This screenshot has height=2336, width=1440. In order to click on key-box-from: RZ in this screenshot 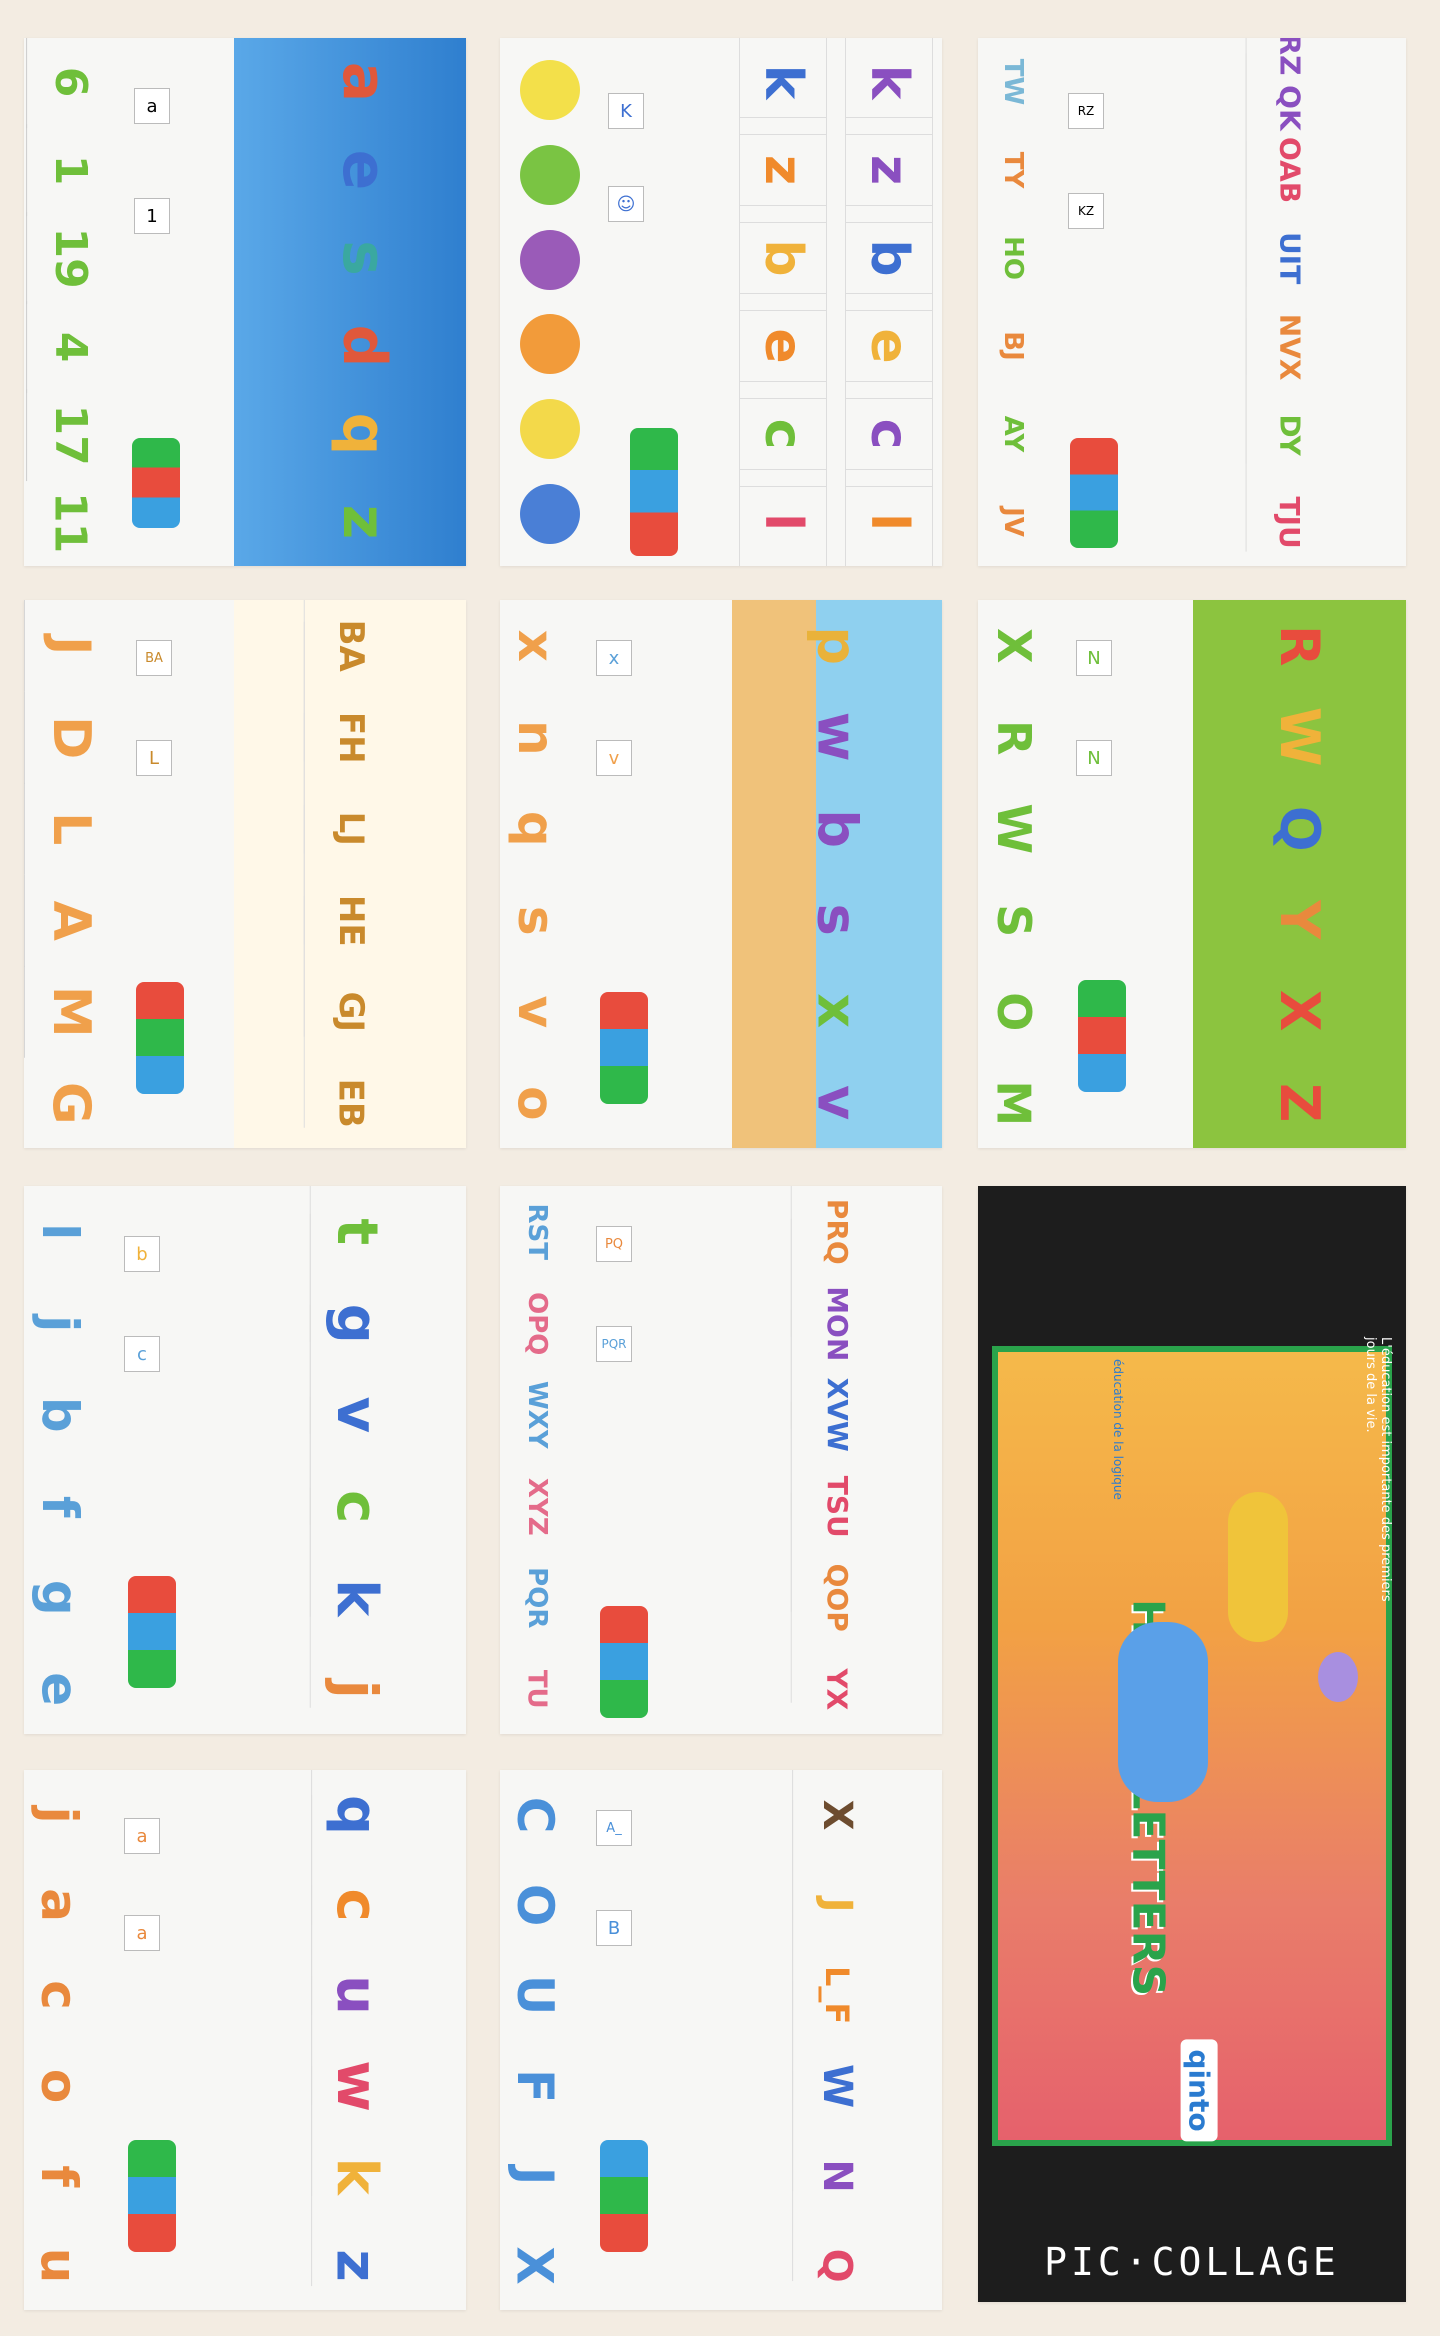, I will do `click(1086, 111)`.